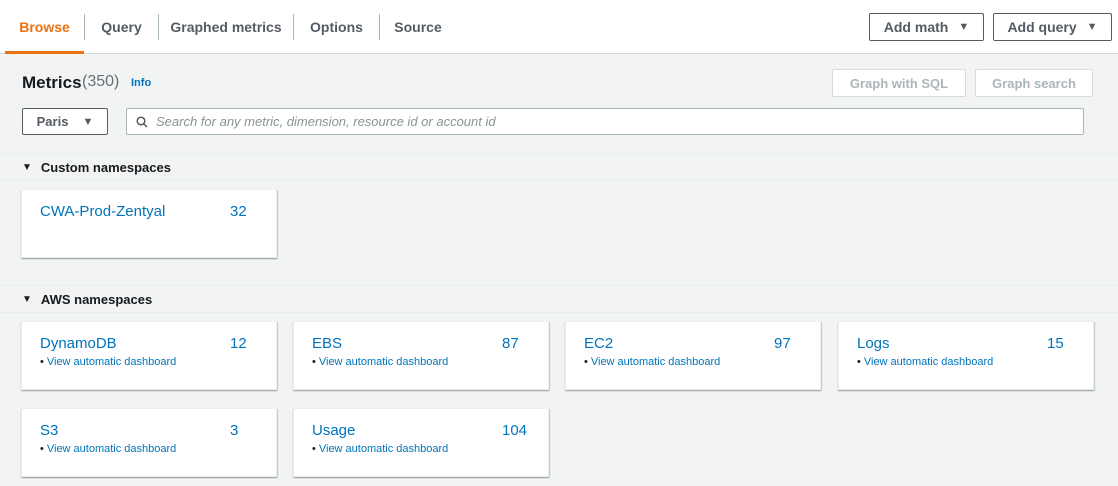 This screenshot has width=1118, height=486. Describe the element at coordinates (1055, 343) in the screenshot. I see `namespace-count: 15` at that location.